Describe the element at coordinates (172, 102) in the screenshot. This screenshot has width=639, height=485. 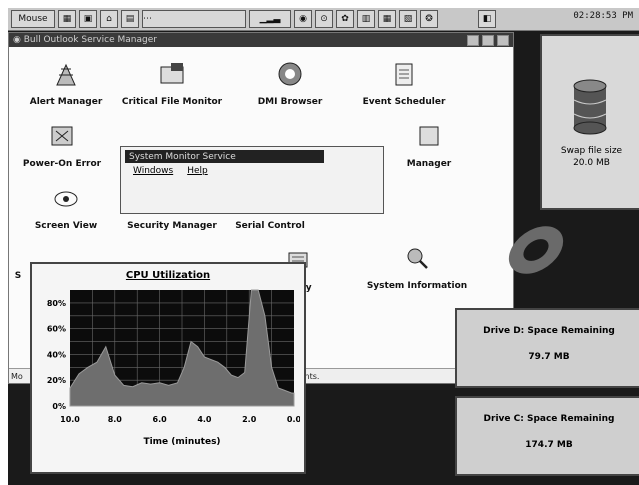
I see `icon-label: Critical File Monitor` at that location.